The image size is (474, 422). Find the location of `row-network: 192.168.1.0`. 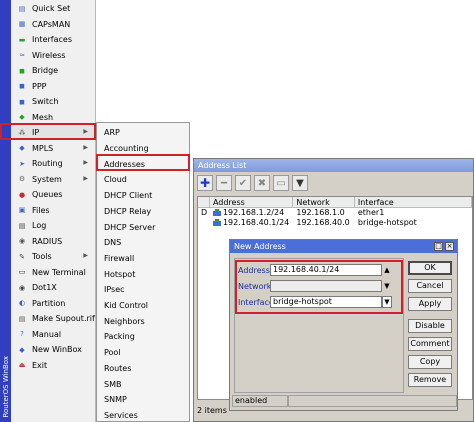

row-network: 192.168.1.0 is located at coordinates (320, 212).